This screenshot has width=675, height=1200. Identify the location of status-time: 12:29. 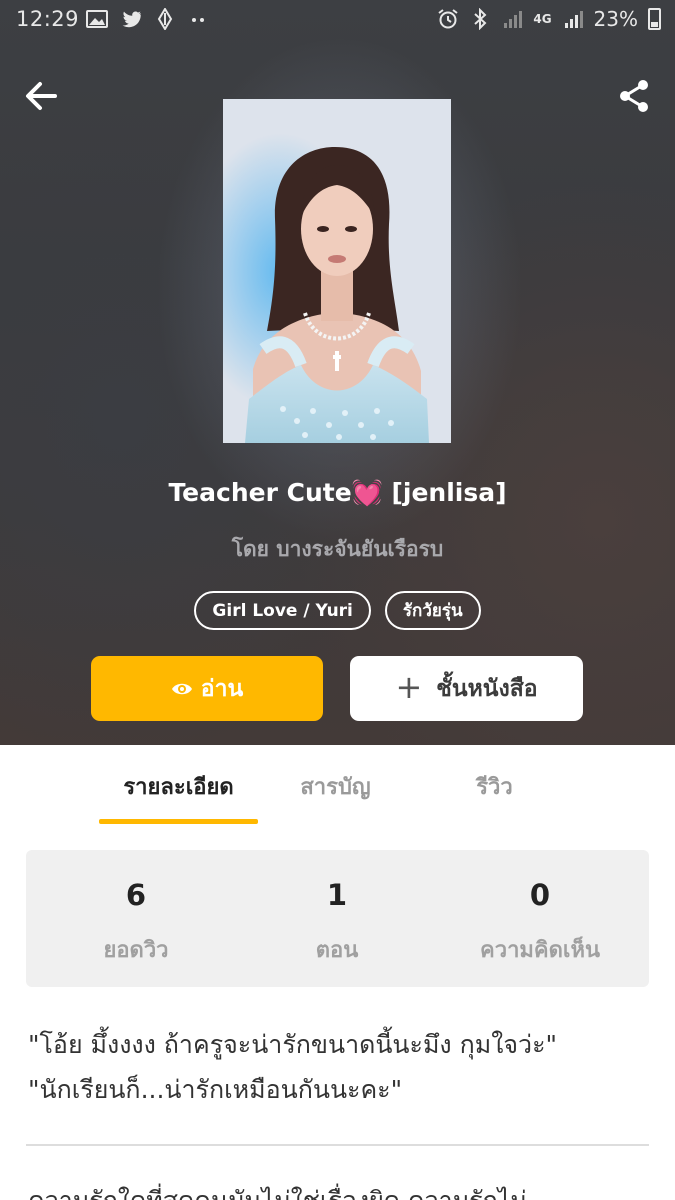
(48, 19).